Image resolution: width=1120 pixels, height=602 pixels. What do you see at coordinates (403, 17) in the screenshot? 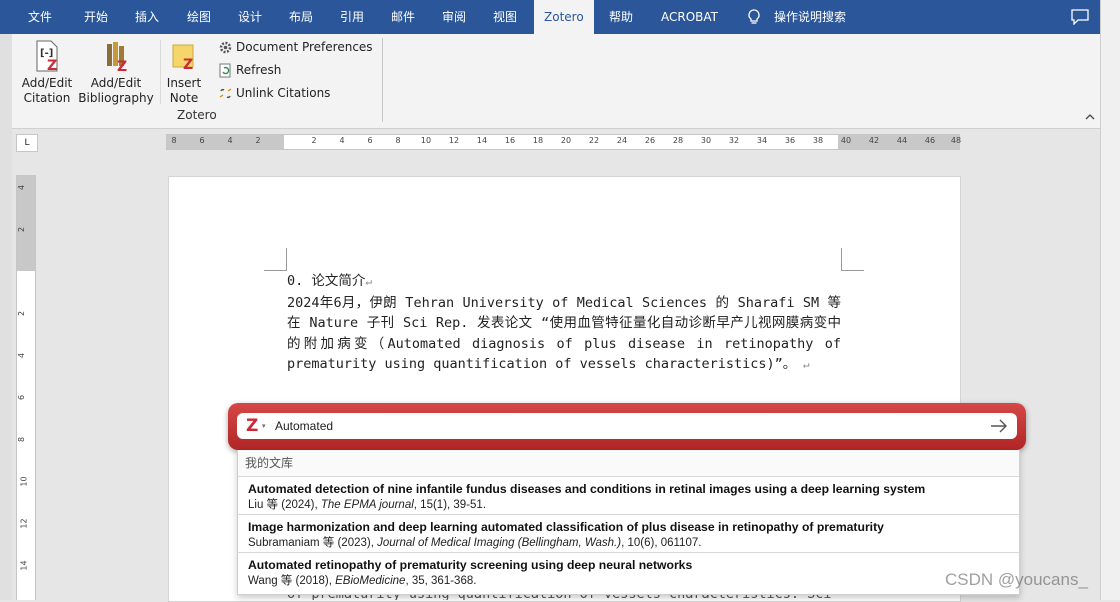
I see `tab-mailings: 邮件` at bounding box center [403, 17].